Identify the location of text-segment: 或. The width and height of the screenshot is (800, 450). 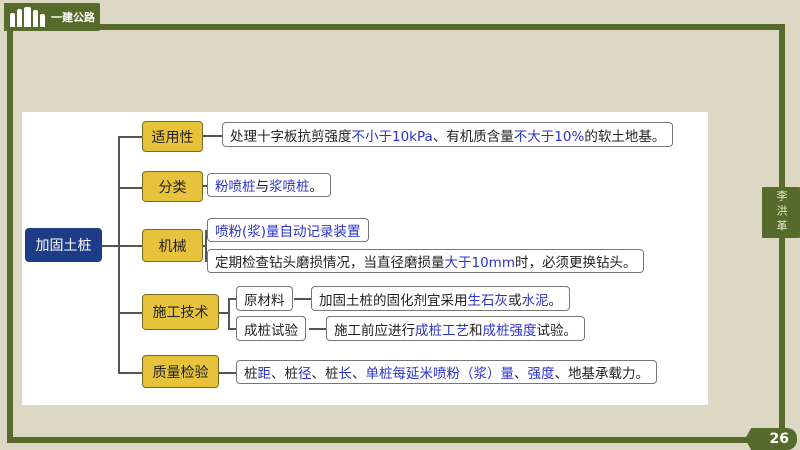
(515, 300).